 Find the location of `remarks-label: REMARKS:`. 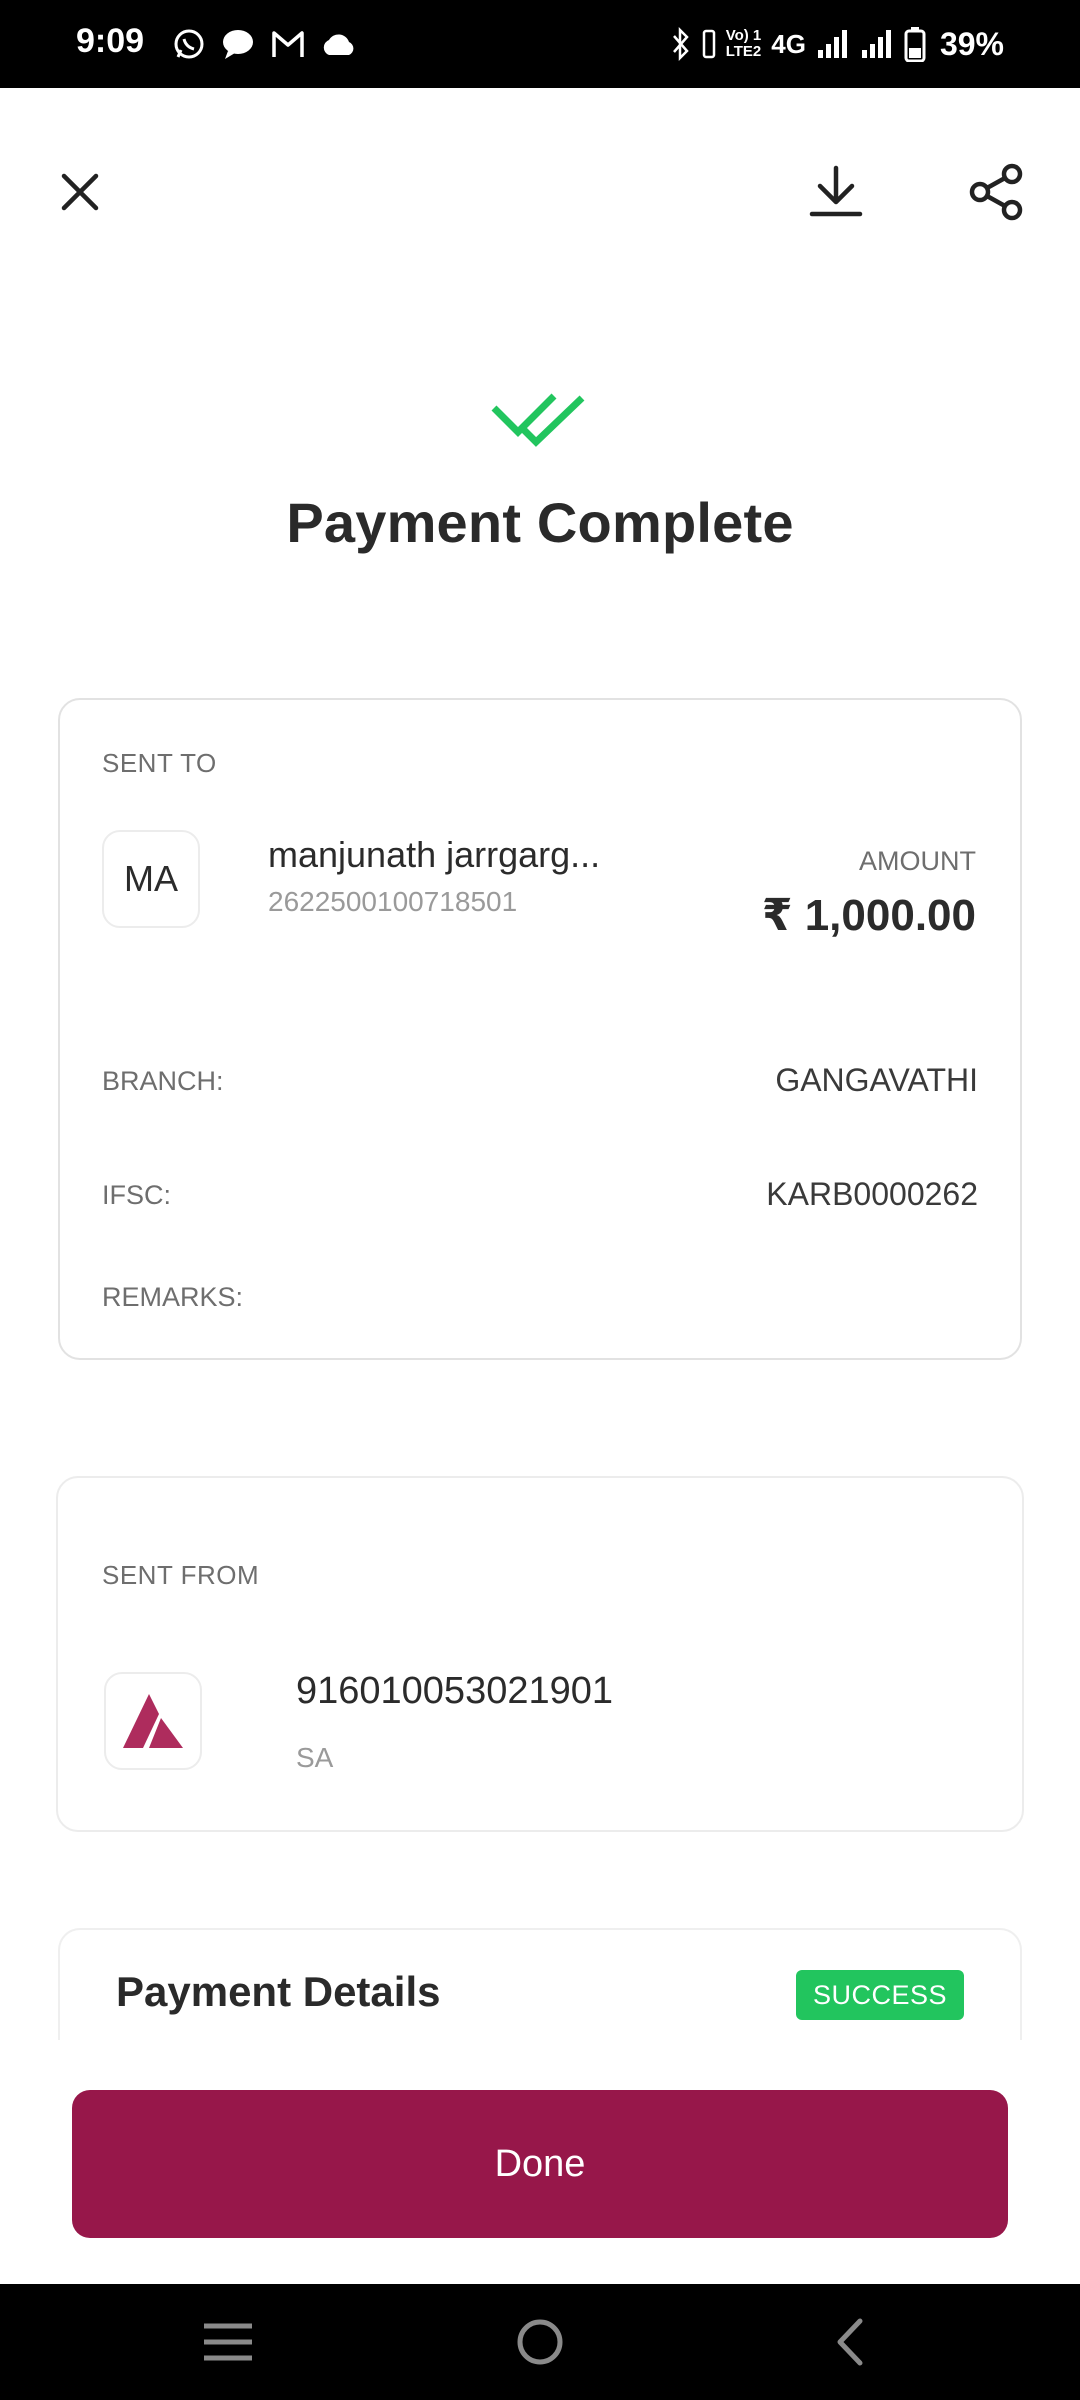

remarks-label: REMARKS: is located at coordinates (173, 1297).